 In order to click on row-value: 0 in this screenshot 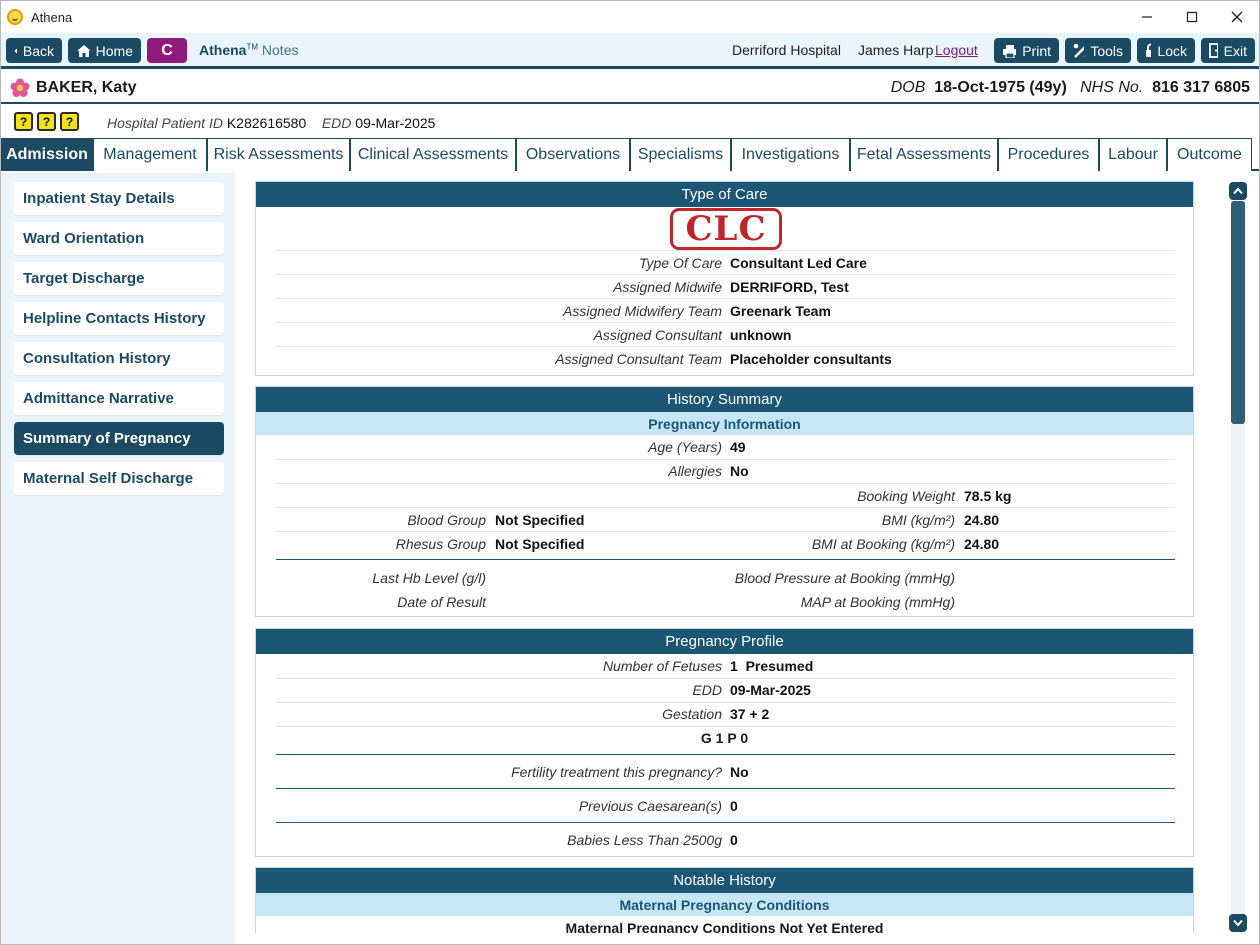, I will do `click(734, 806)`.